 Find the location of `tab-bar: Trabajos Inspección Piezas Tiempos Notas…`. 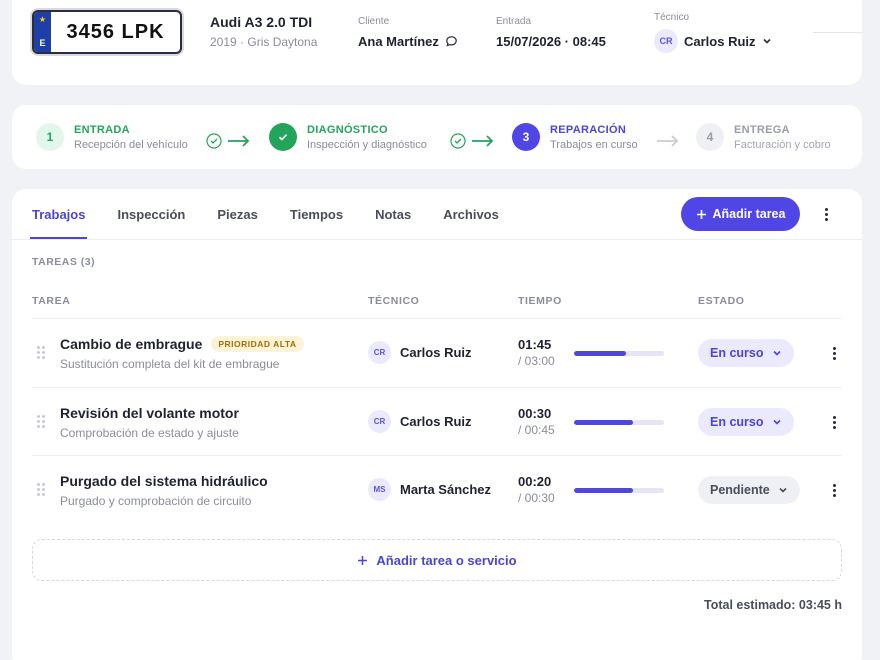

tab-bar: Trabajos Inspección Piezas Tiempos Notas… is located at coordinates (280, 214).